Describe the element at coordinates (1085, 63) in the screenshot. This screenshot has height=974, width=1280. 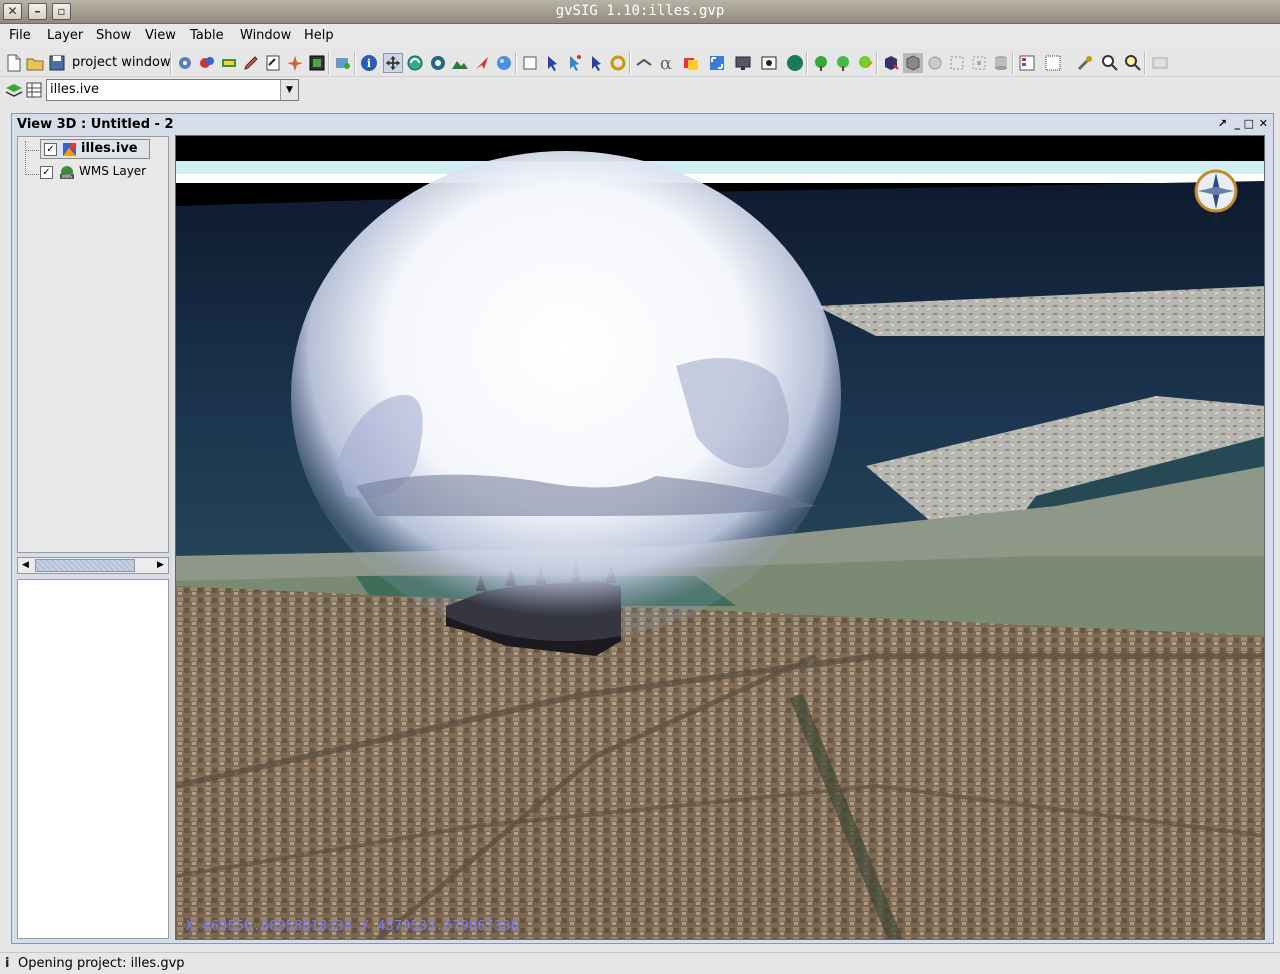
I see `tools-icon` at that location.